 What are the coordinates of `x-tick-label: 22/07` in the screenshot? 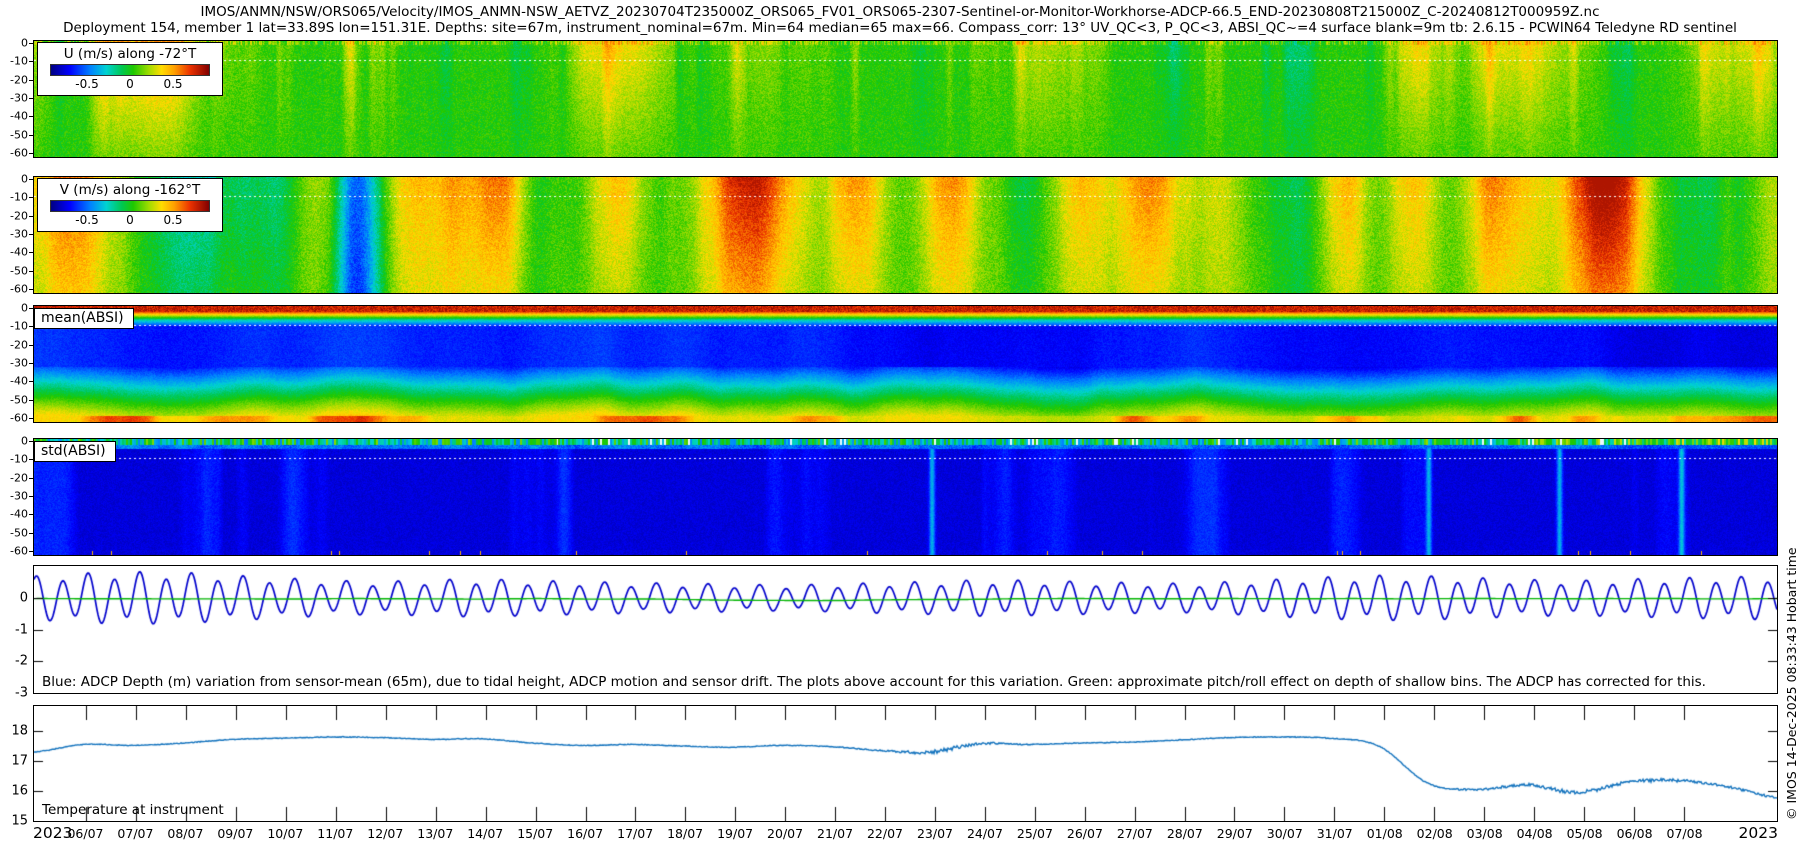 It's located at (885, 833).